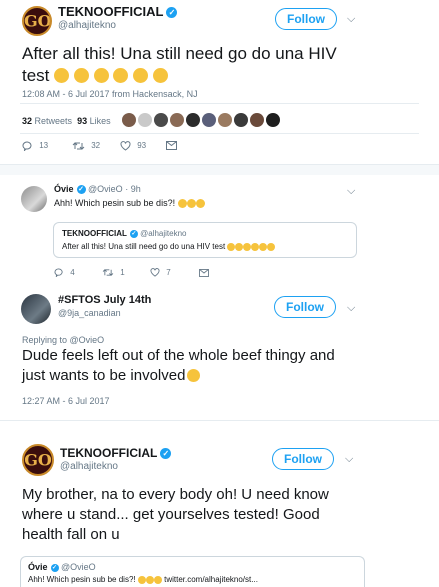 This screenshot has width=439, height=587. What do you see at coordinates (111, 75) in the screenshot?
I see `emoji-row` at bounding box center [111, 75].